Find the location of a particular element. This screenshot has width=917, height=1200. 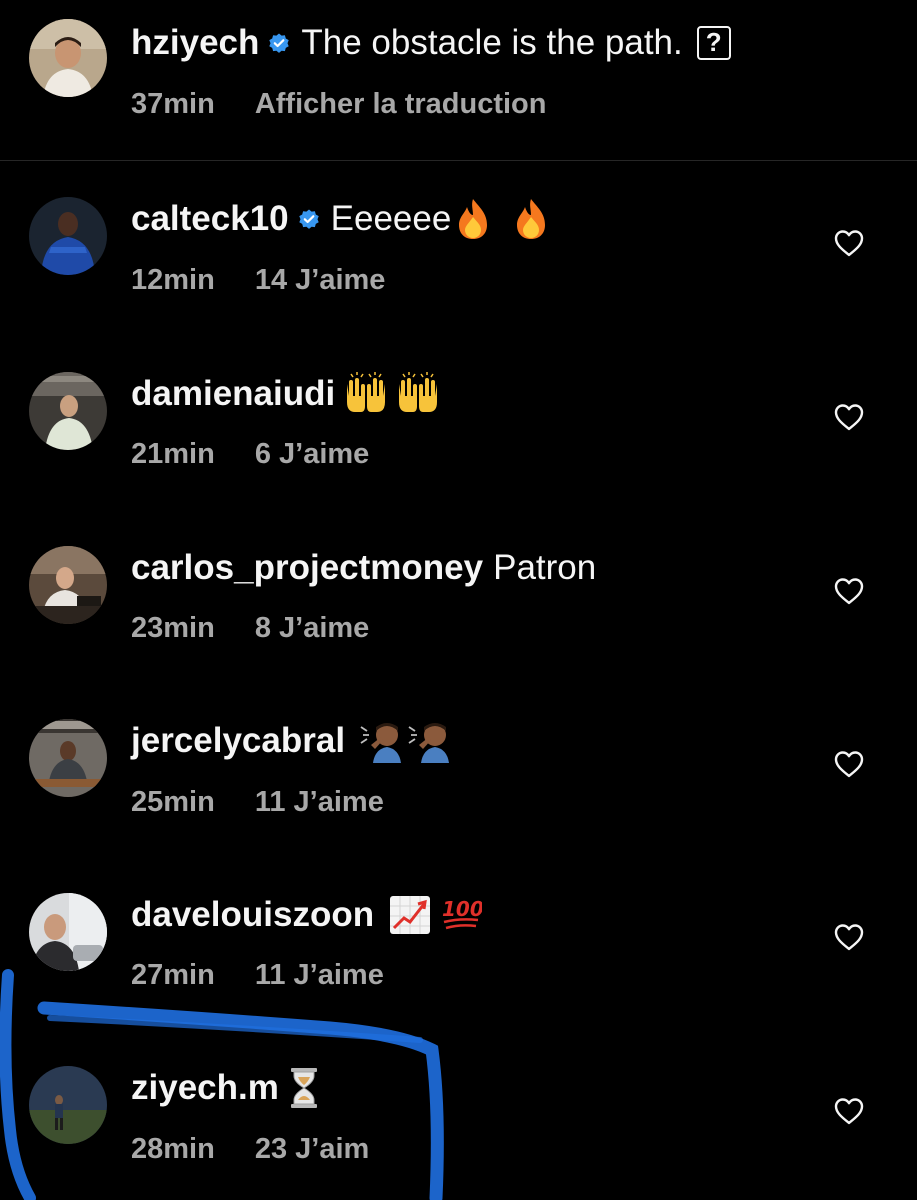

comment-timestamp: 12min is located at coordinates (173, 280).